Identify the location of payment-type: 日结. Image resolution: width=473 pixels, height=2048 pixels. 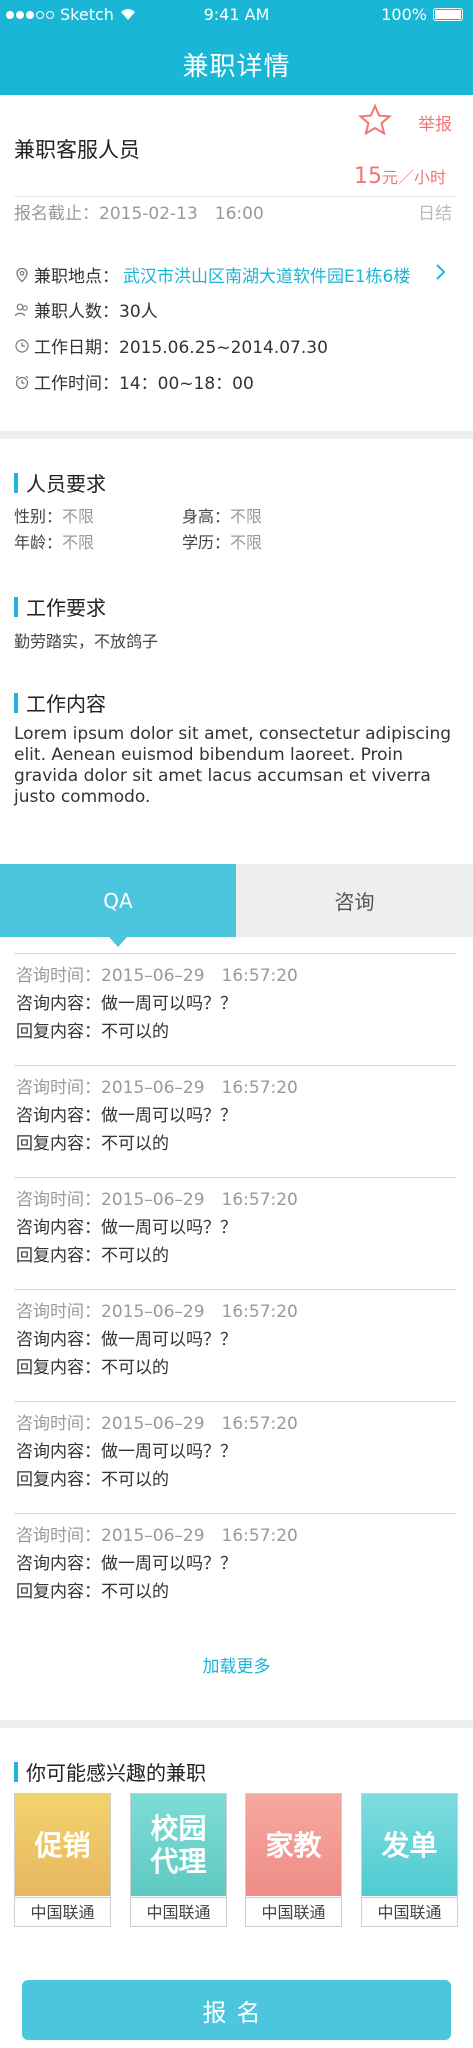
(435, 214).